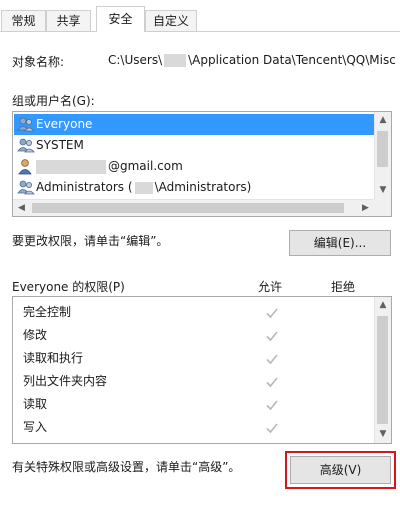  I want to click on permissions-vertical-scrollbar: ▲ ▼, so click(382, 370).